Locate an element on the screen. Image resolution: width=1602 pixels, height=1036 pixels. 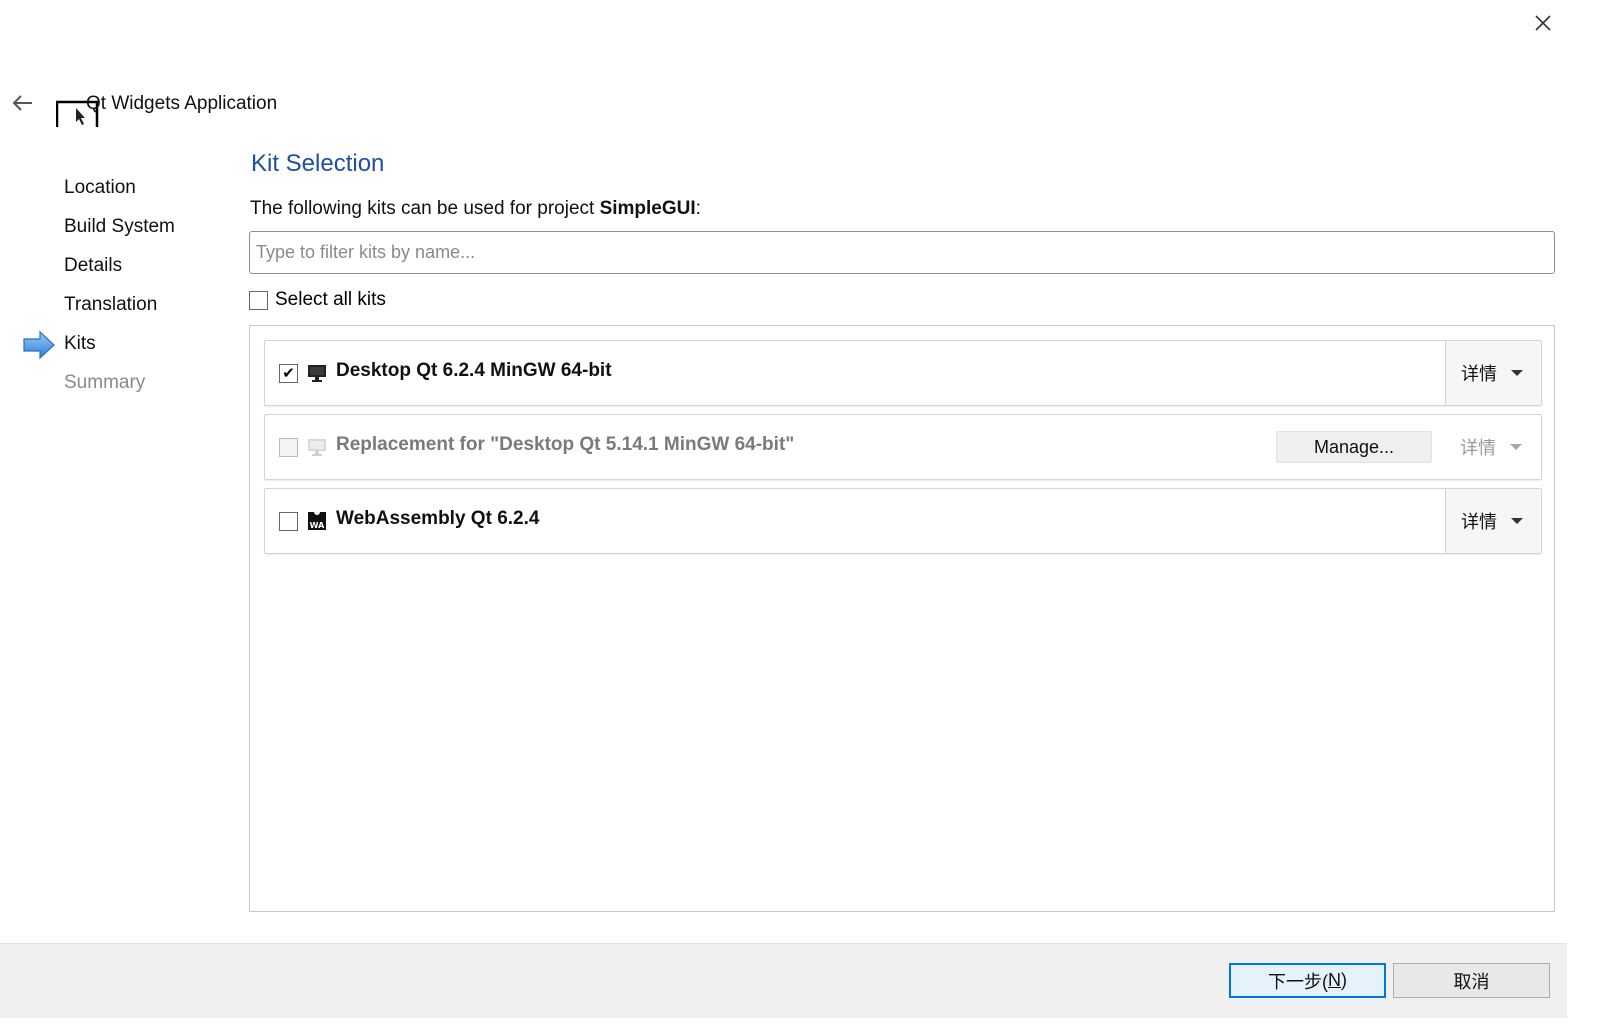
kit-name: WebAssembly Qt 6.2.4 is located at coordinates (438, 518).